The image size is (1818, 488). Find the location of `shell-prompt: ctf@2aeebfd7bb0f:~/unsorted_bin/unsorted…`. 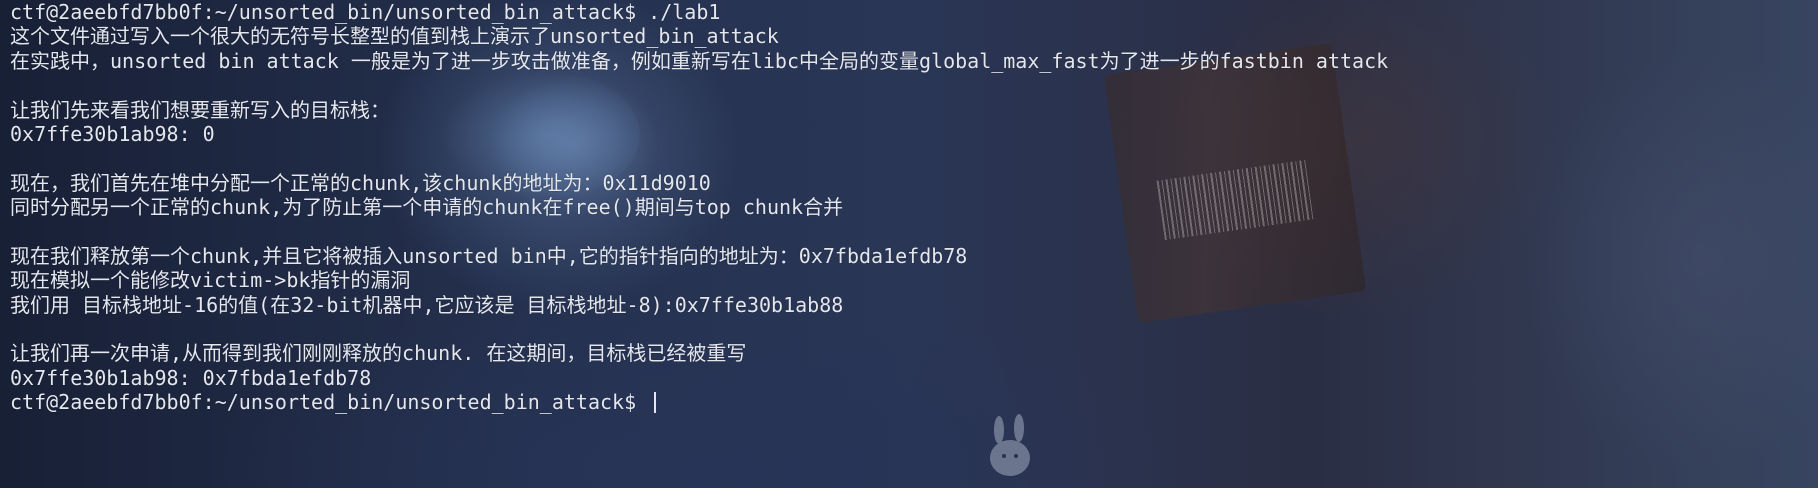

shell-prompt: ctf@2aeebfd7bb0f:~/unsorted_bin/unsorted… is located at coordinates (329, 402).